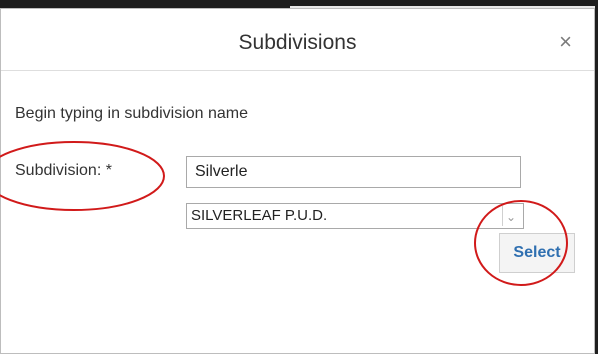 Image resolution: width=598 pixels, height=354 pixels. Describe the element at coordinates (132, 113) in the screenshot. I see `instruction-text: Begin typing in subdivision name` at that location.